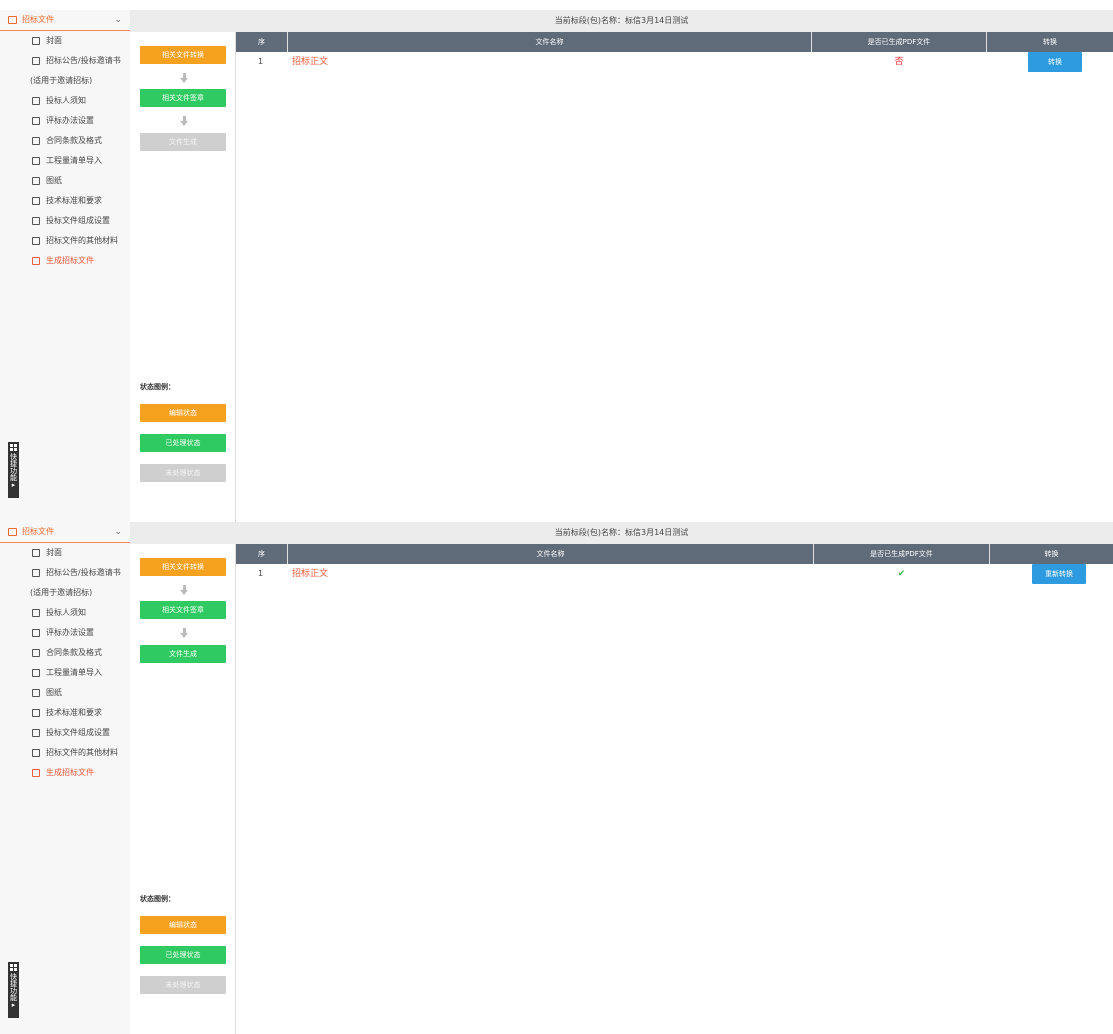 This screenshot has height=1034, width=1113. Describe the element at coordinates (1059, 574) in the screenshot. I see `reconvert-button: 重新转换` at that location.